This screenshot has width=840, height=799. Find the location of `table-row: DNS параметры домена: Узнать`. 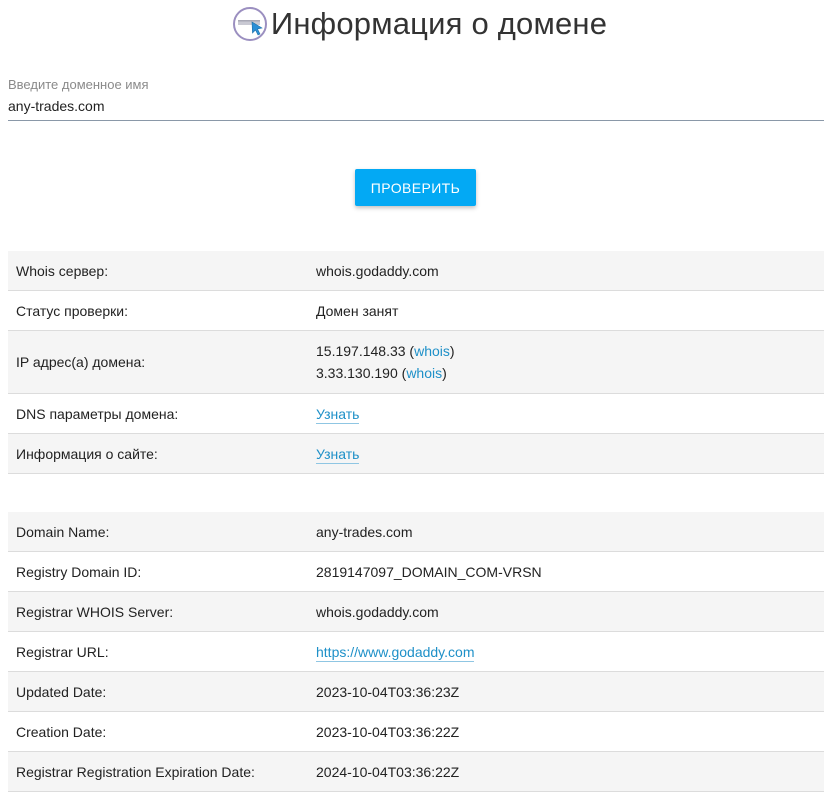

table-row: DNS параметры домена: Узнать is located at coordinates (416, 413).